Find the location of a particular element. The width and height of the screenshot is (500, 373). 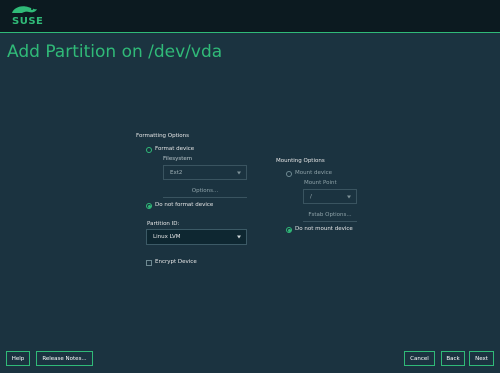

suse-logo: SUSE is located at coordinates (26, 16).